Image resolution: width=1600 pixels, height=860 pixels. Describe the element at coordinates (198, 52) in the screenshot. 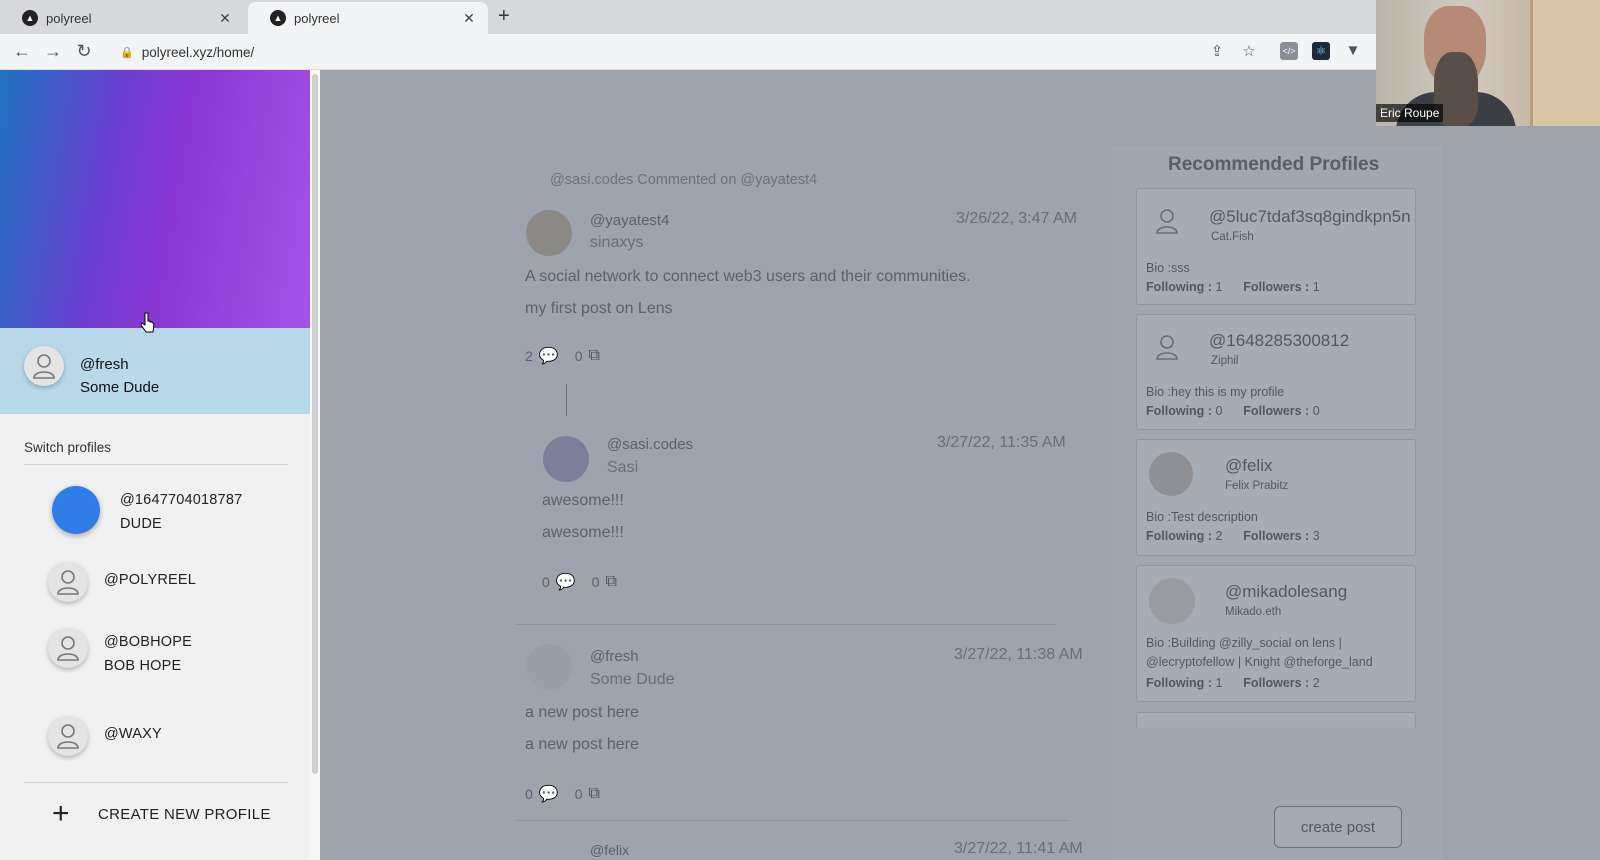

I see `url-text: polyreel.xyz/home/` at that location.